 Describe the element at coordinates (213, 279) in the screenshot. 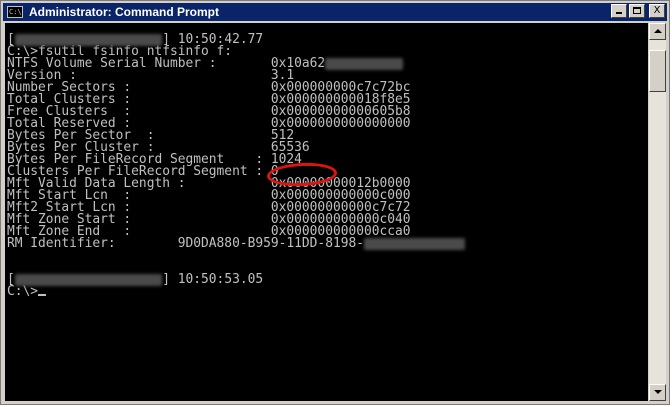

I see `prompt-timestamp: ] 10:50:53.05` at that location.